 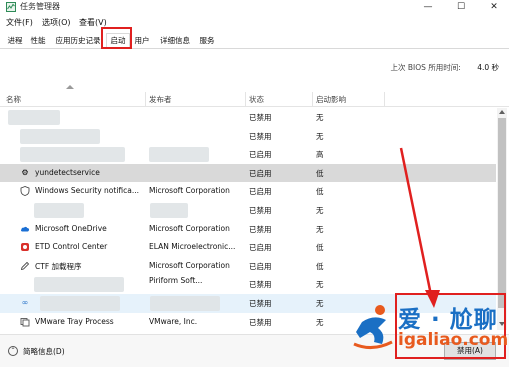 I want to click on startup-tab-highlight-box, so click(x=116, y=38).